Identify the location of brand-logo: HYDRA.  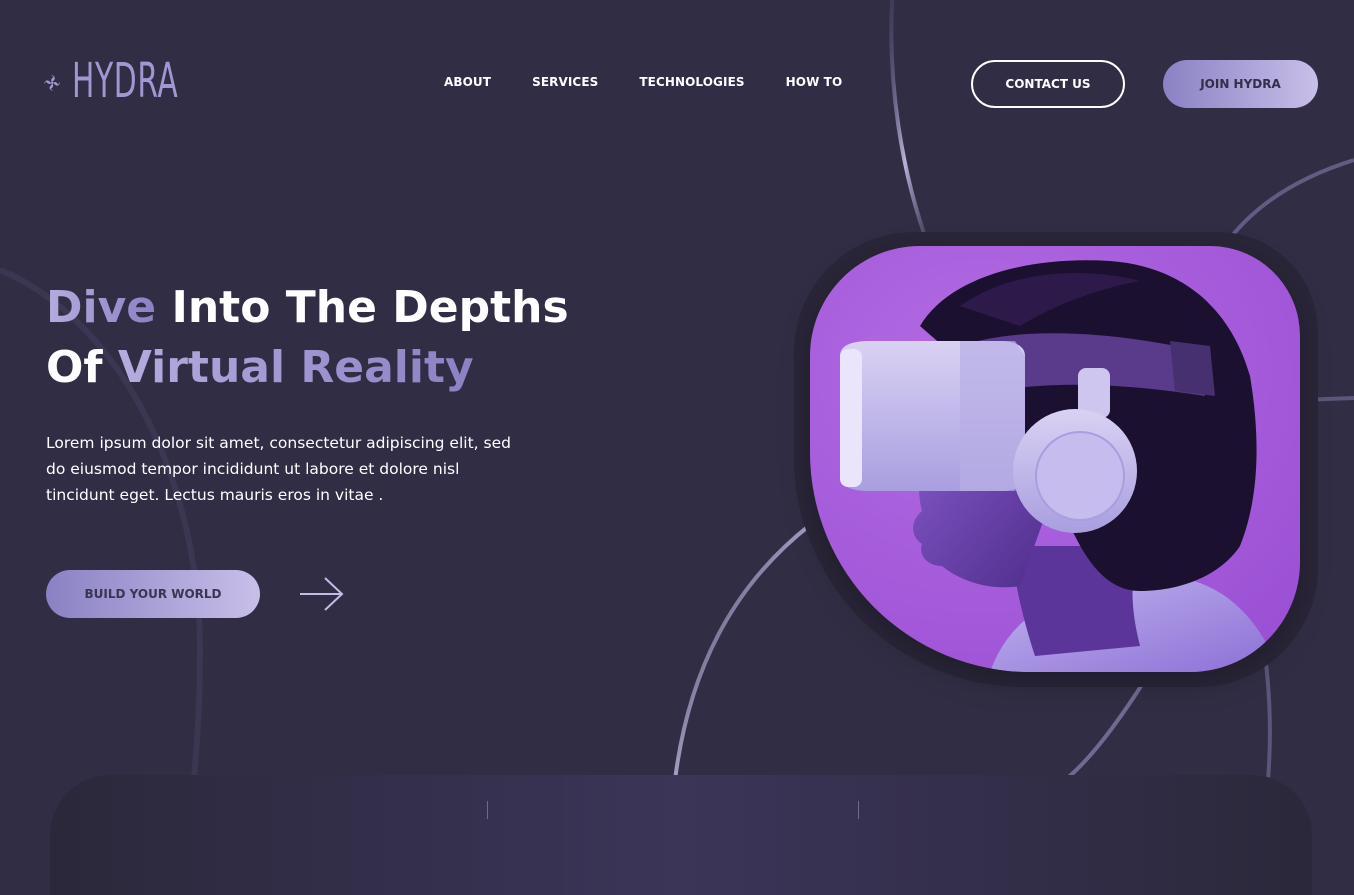
(144, 83).